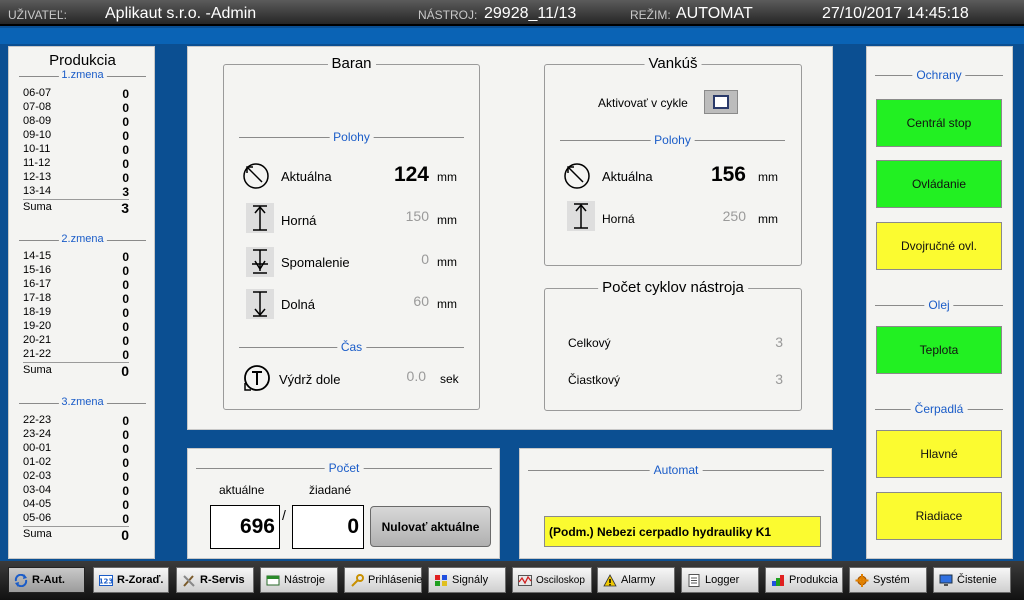 This screenshot has height=600, width=1024. What do you see at coordinates (581, 216) in the screenshot?
I see `upper-position-icon` at bounding box center [581, 216].